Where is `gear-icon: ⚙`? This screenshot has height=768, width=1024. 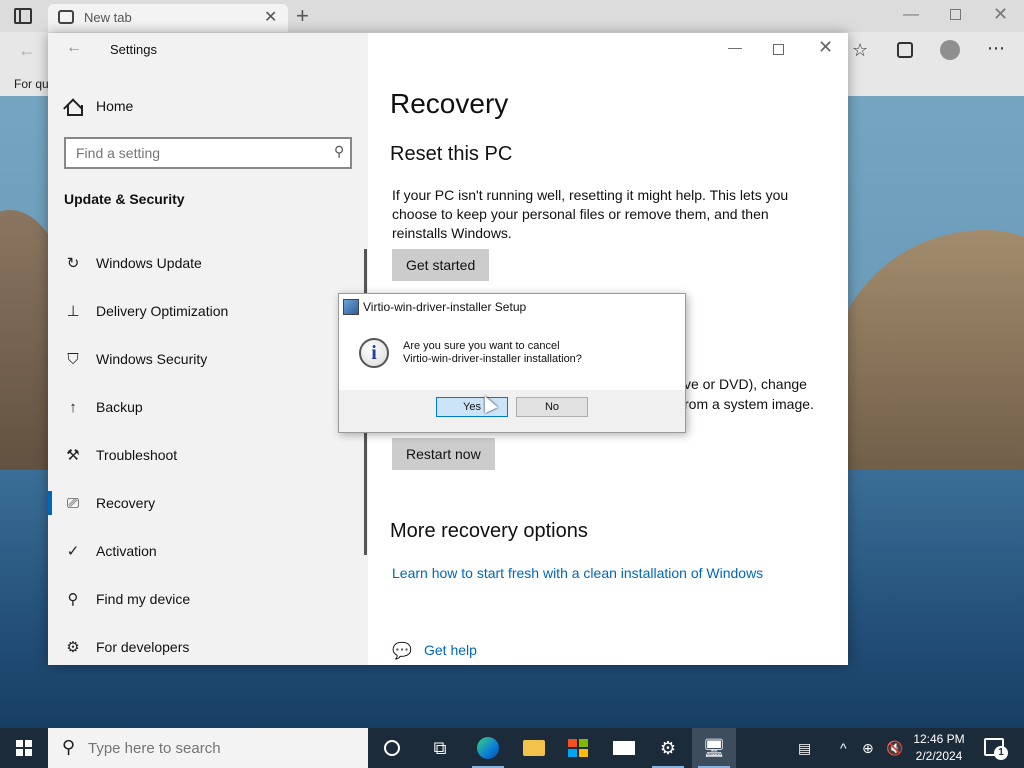 gear-icon: ⚙ is located at coordinates (668, 747).